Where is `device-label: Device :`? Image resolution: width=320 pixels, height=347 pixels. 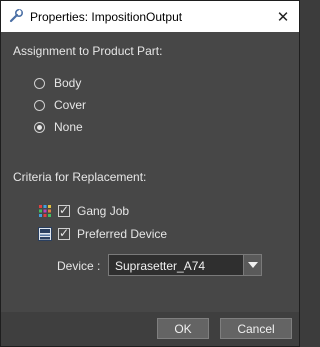
device-label: Device : is located at coordinates (79, 266).